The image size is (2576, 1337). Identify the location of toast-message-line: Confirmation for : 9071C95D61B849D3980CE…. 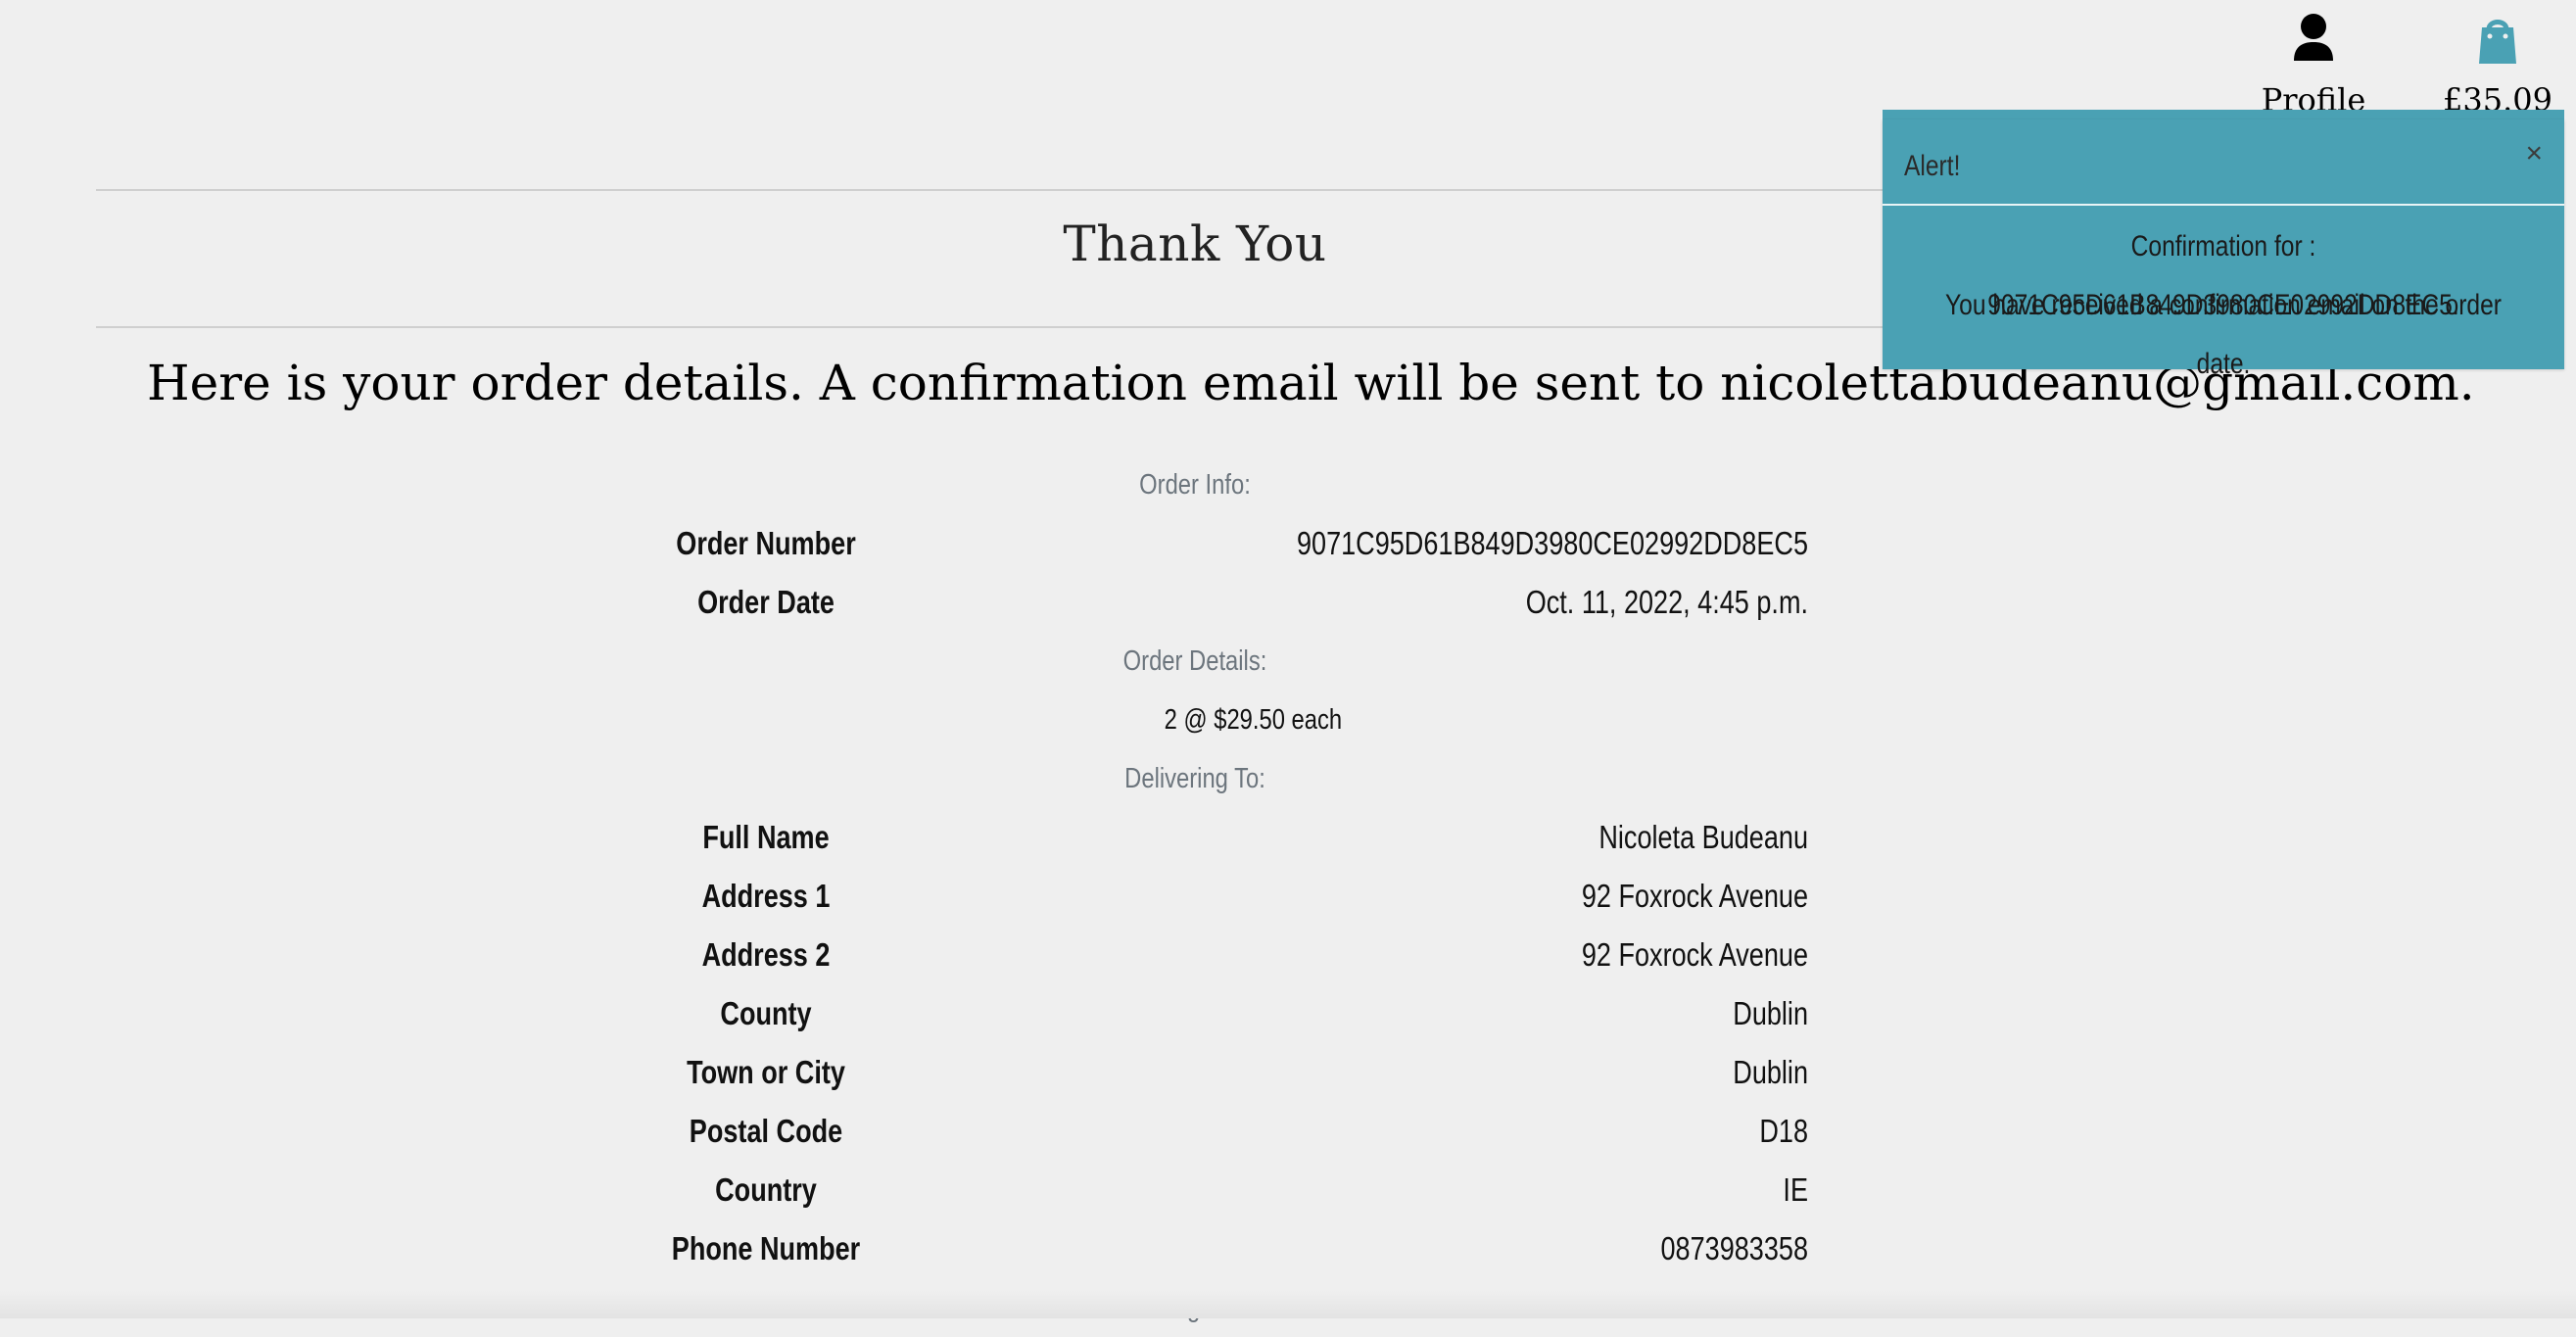
(2223, 275).